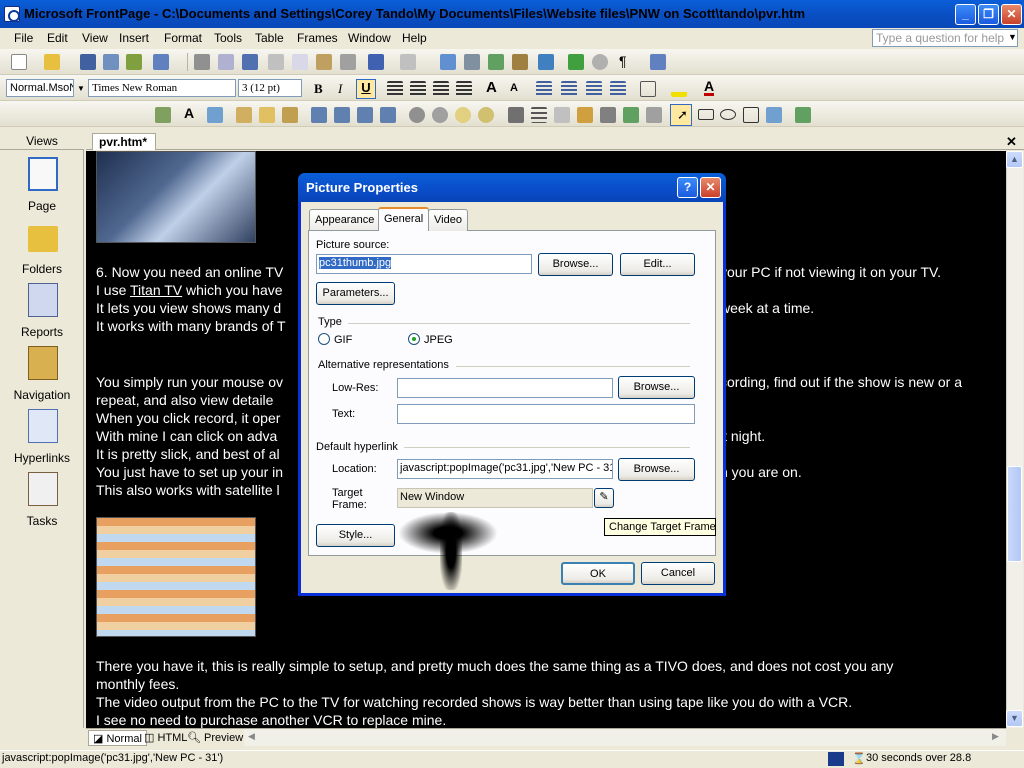 Image resolution: width=1024 pixels, height=768 pixels. What do you see at coordinates (42, 440) in the screenshot?
I see `view-hyperlinks: Hyperlinks` at bounding box center [42, 440].